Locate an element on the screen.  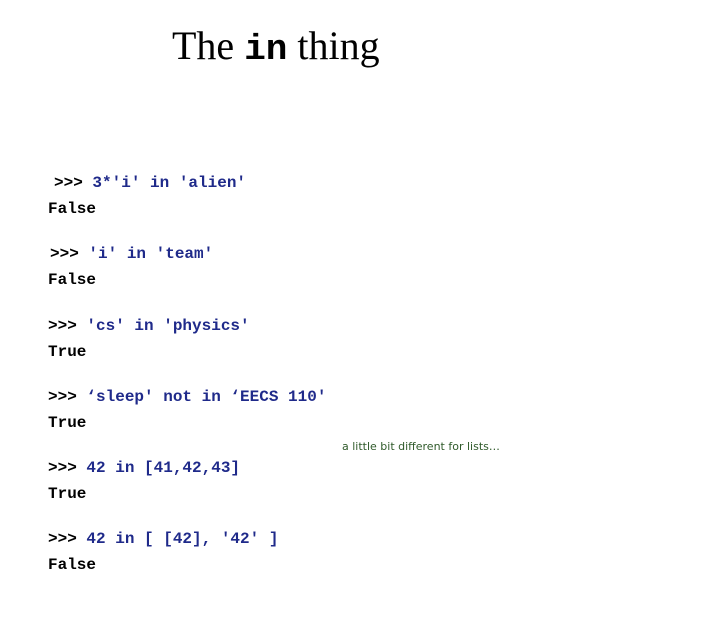
slide-title: The in thing is located at coordinates (276, 48).